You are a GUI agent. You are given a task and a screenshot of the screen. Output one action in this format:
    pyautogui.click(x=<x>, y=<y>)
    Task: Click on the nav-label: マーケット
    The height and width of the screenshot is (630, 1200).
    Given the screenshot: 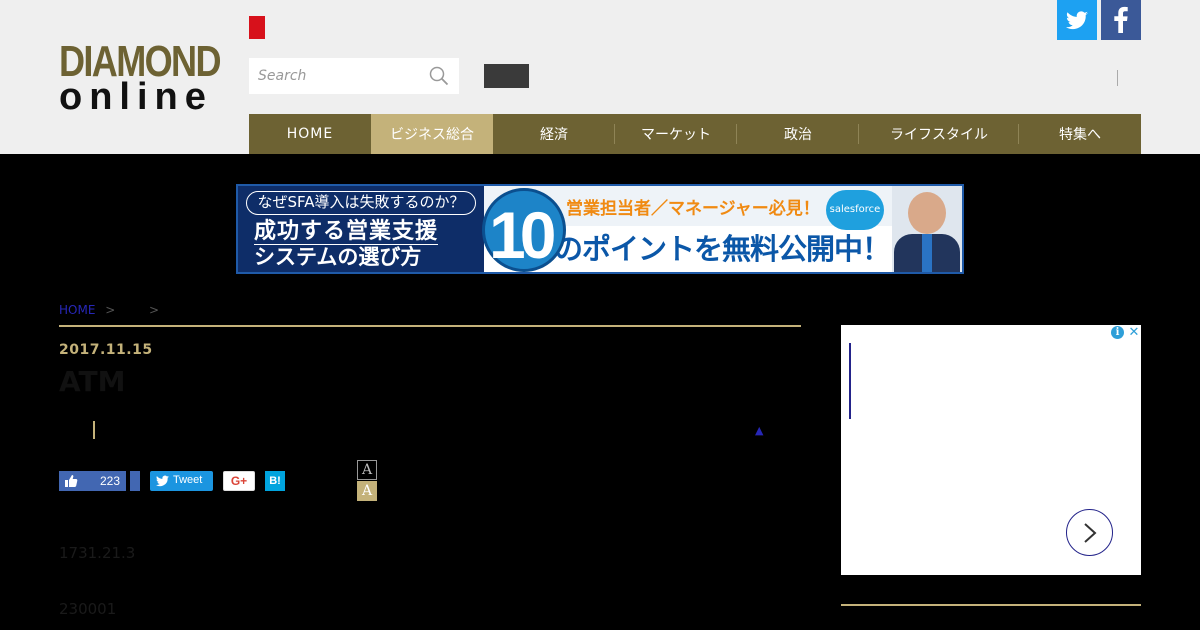 What is the action you would take?
    pyautogui.click(x=676, y=135)
    